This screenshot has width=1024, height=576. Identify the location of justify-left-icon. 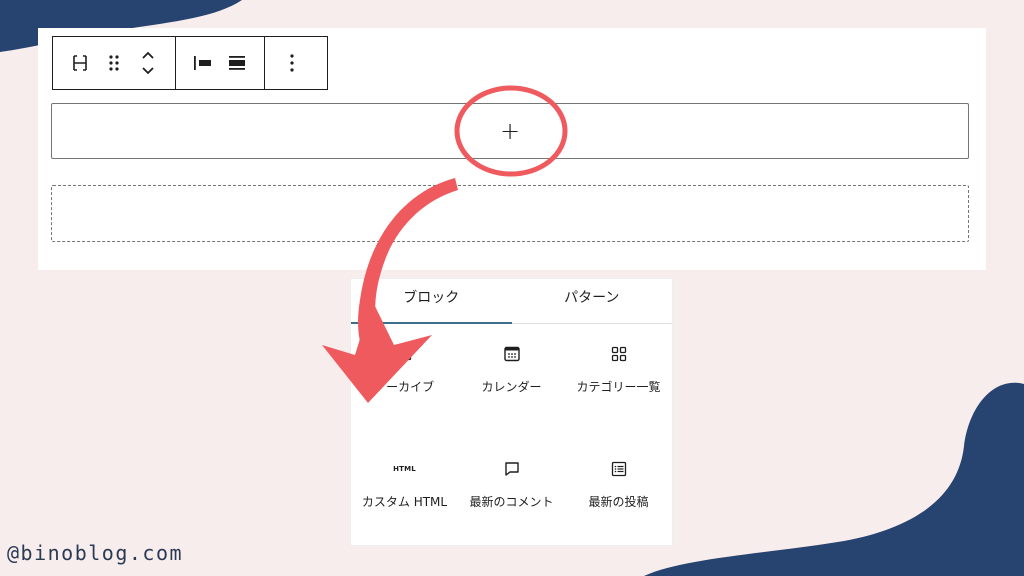
(202, 63).